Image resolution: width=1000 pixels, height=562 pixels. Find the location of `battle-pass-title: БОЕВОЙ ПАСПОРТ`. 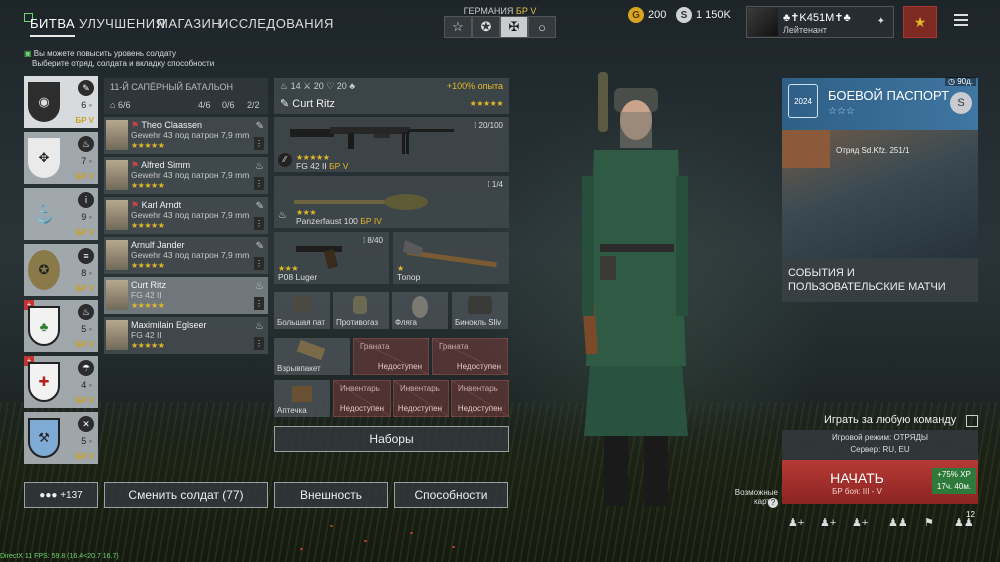

battle-pass-title: БОЕВОЙ ПАСПОРТ is located at coordinates (889, 95).